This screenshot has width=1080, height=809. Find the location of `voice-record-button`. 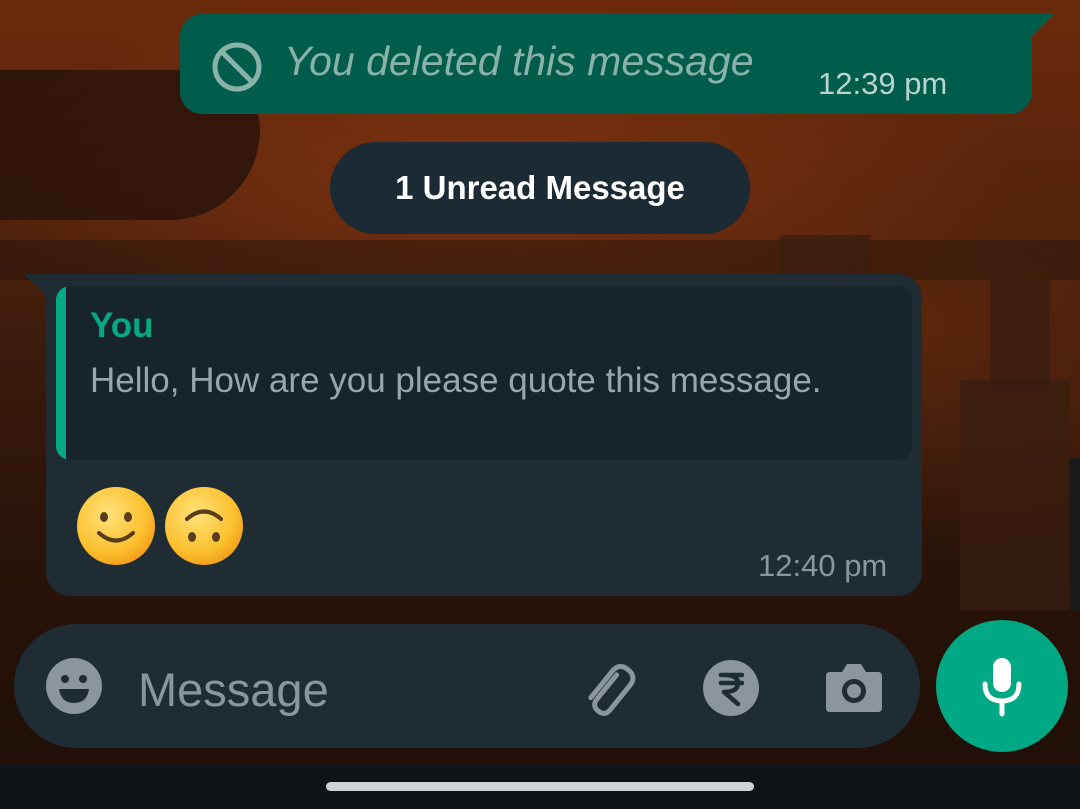

voice-record-button is located at coordinates (1002, 686).